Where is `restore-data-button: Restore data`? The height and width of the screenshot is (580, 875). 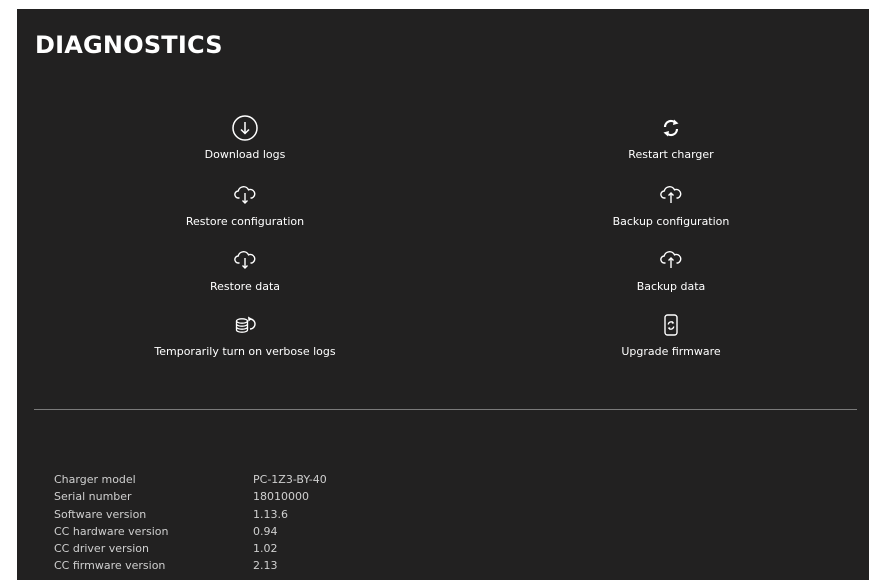
restore-data-button: Restore data is located at coordinates (245, 269).